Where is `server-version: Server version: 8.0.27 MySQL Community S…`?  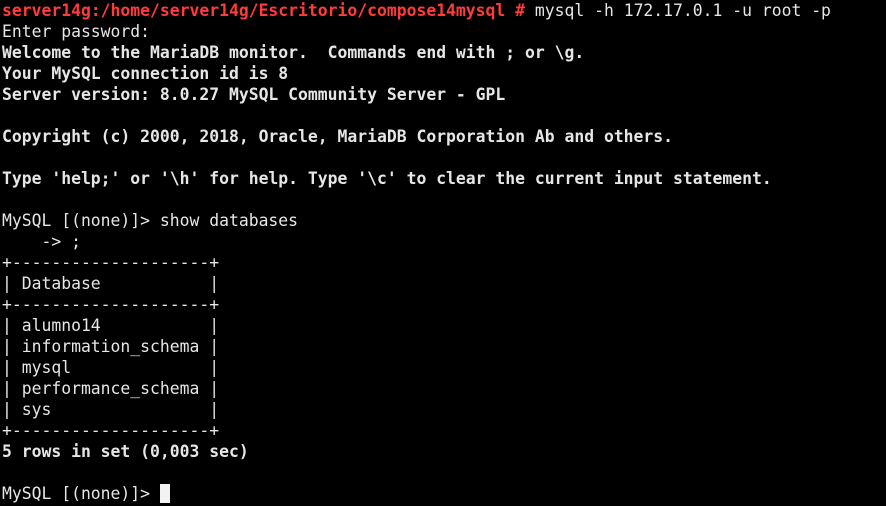
server-version: Server version: 8.0.27 MySQL Community S… is located at coordinates (254, 94).